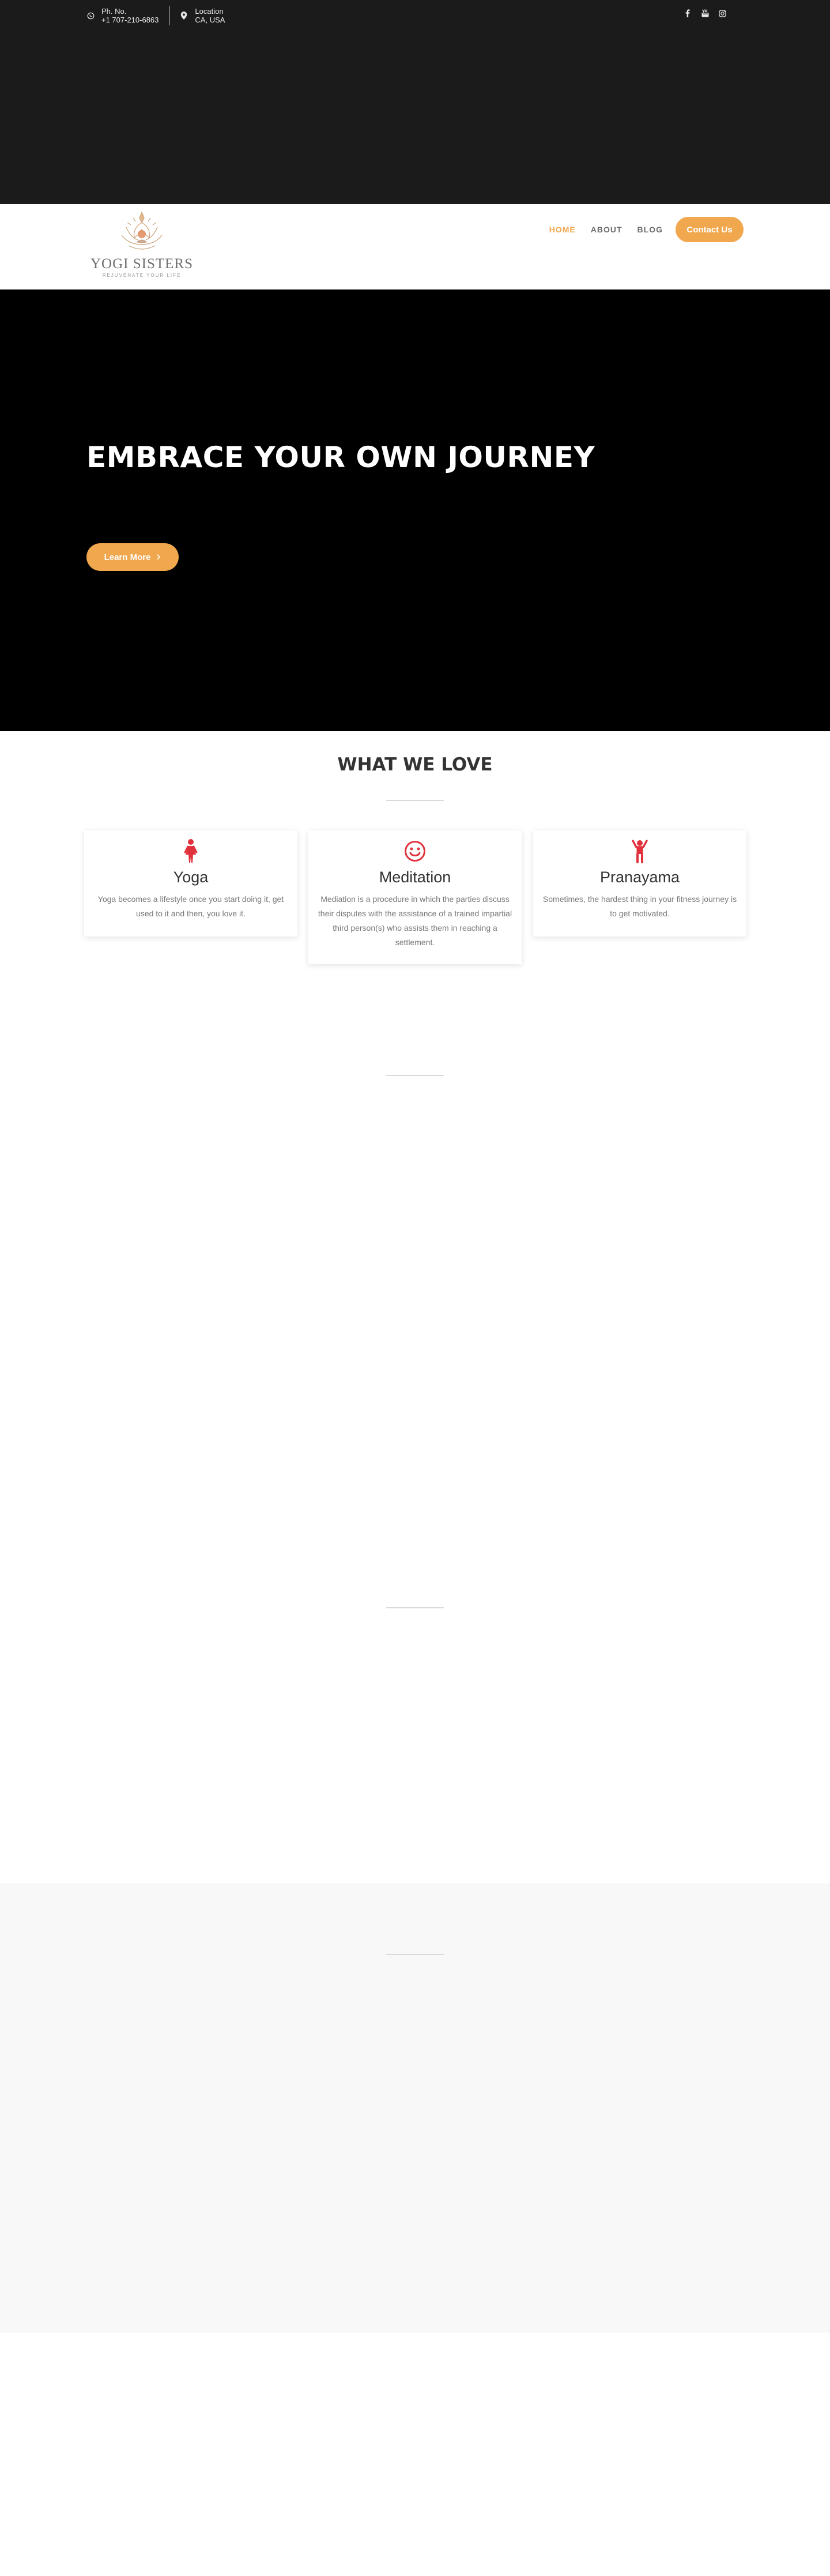  I want to click on social-links, so click(705, 13).